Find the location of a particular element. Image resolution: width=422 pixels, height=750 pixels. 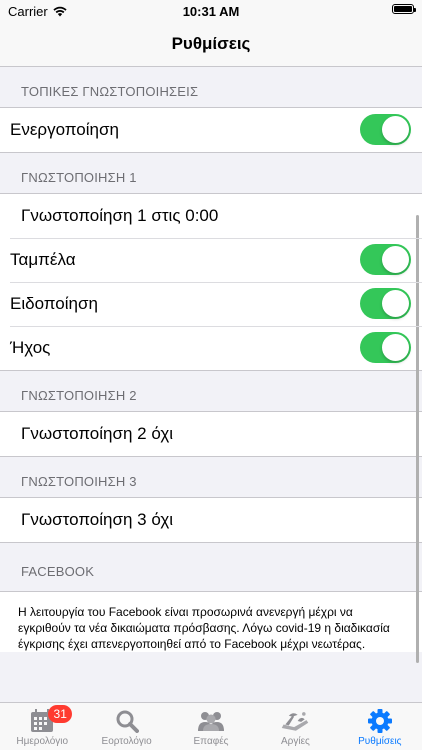

tab-contacts-label: Επαφές is located at coordinates (211, 741).